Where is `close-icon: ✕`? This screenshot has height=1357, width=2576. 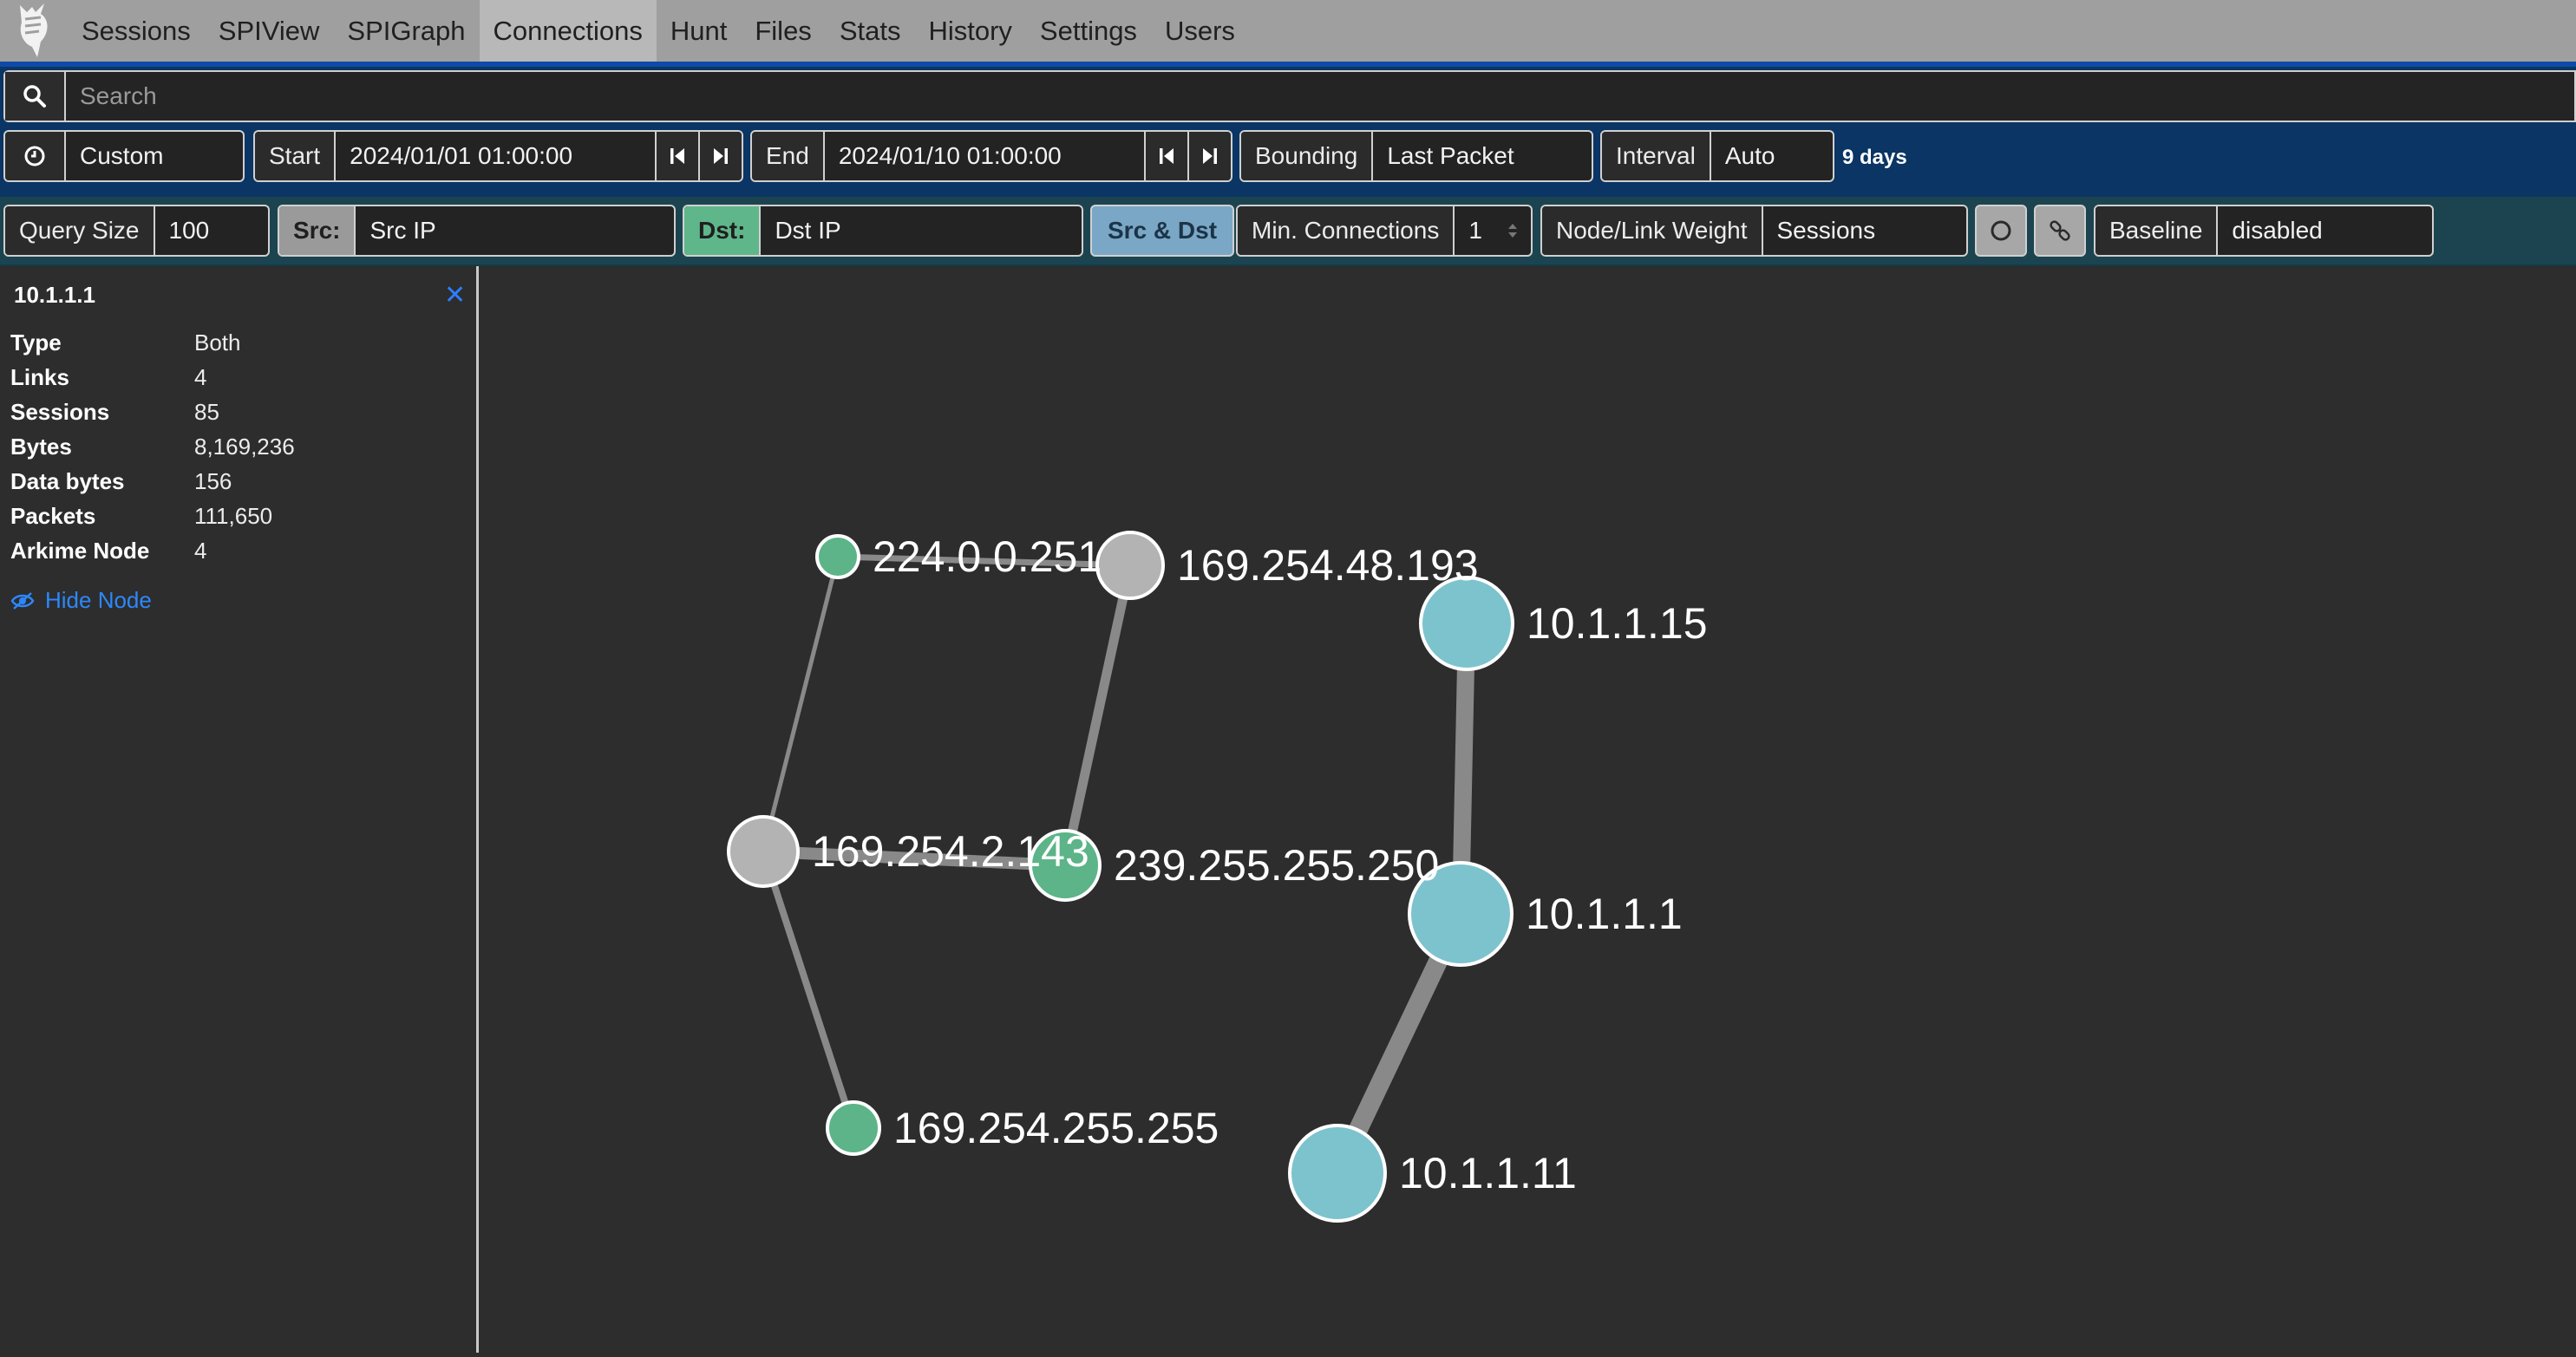
close-icon: ✕ is located at coordinates (455, 295).